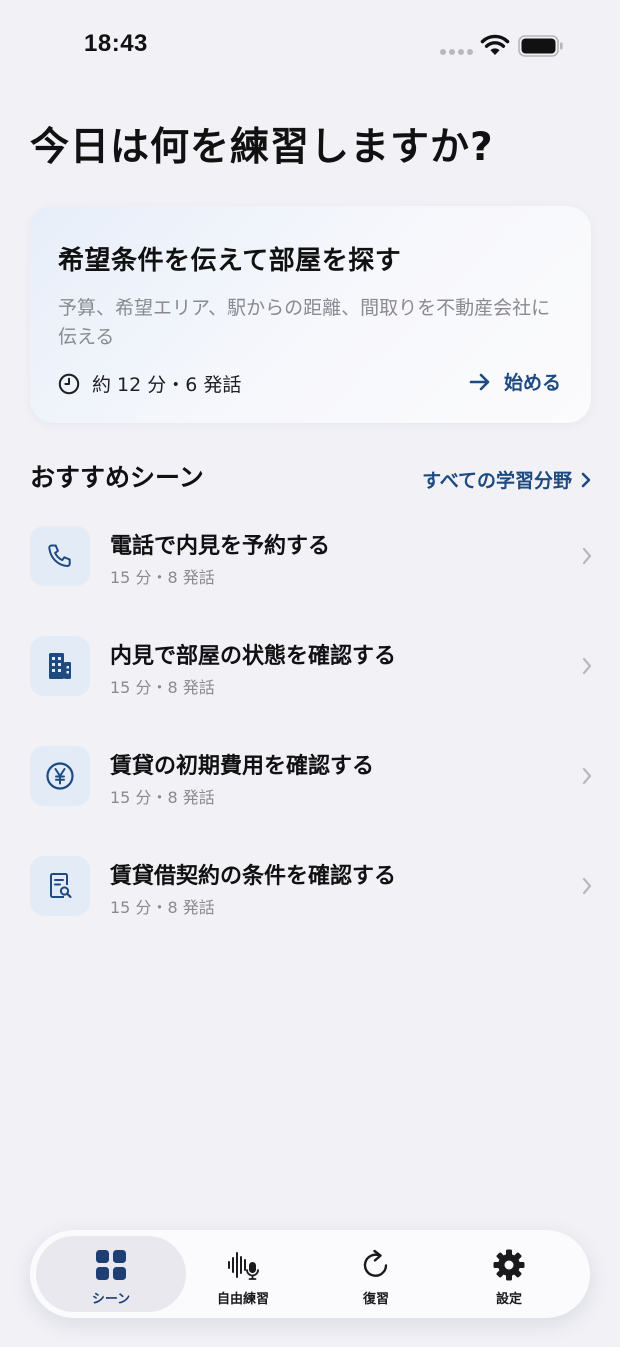  I want to click on scene-title: 内見で部屋の状態を確認する, so click(253, 656).